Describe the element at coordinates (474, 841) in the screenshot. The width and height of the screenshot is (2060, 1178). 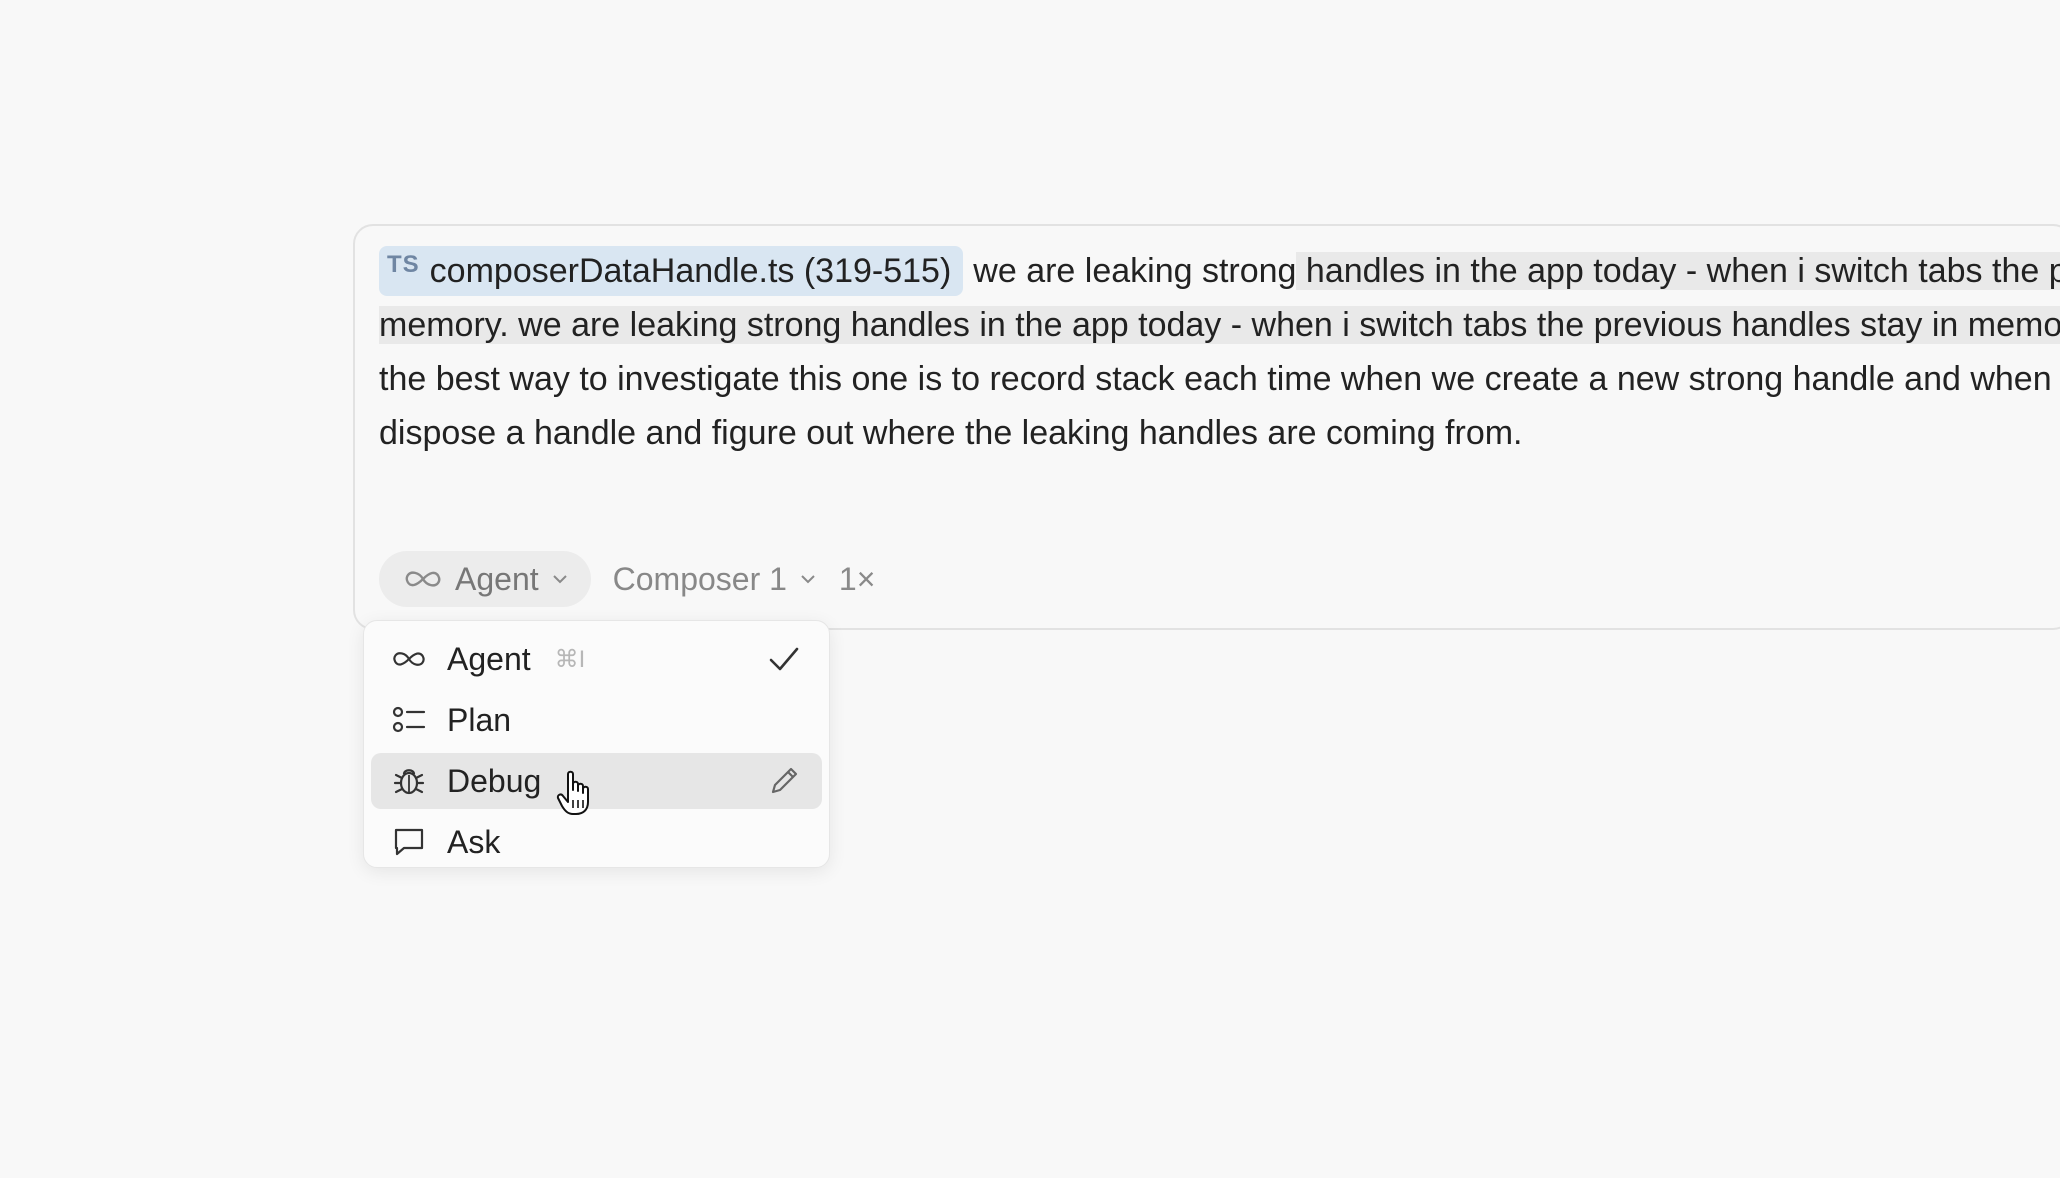
I see `menu-item-label: Ask` at that location.